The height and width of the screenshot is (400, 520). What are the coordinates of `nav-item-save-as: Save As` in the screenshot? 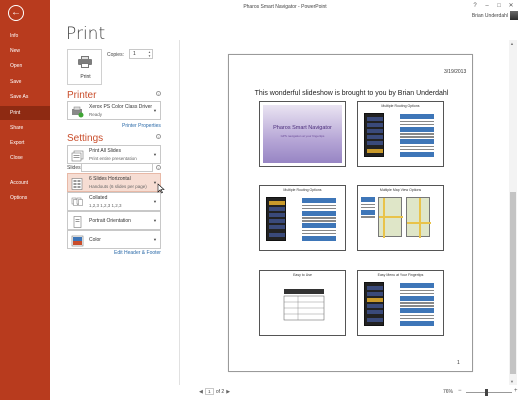 It's located at (25, 97).